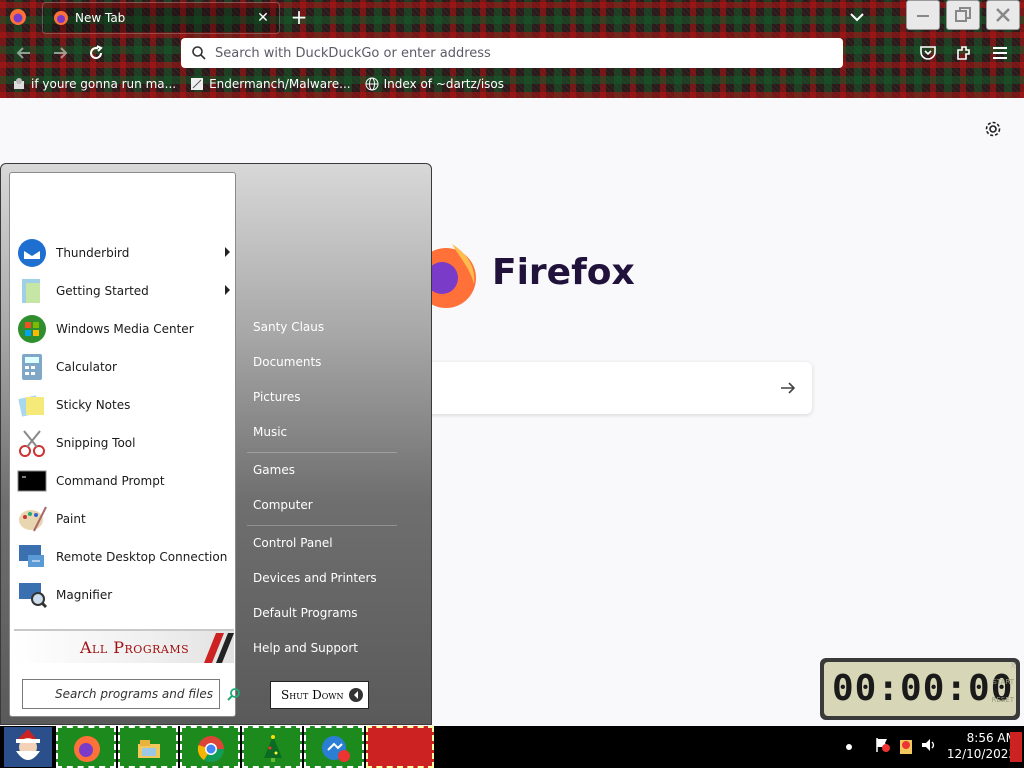 The width and height of the screenshot is (1024, 768). I want to click on program-thunderbird: Thunderbird, so click(123, 253).